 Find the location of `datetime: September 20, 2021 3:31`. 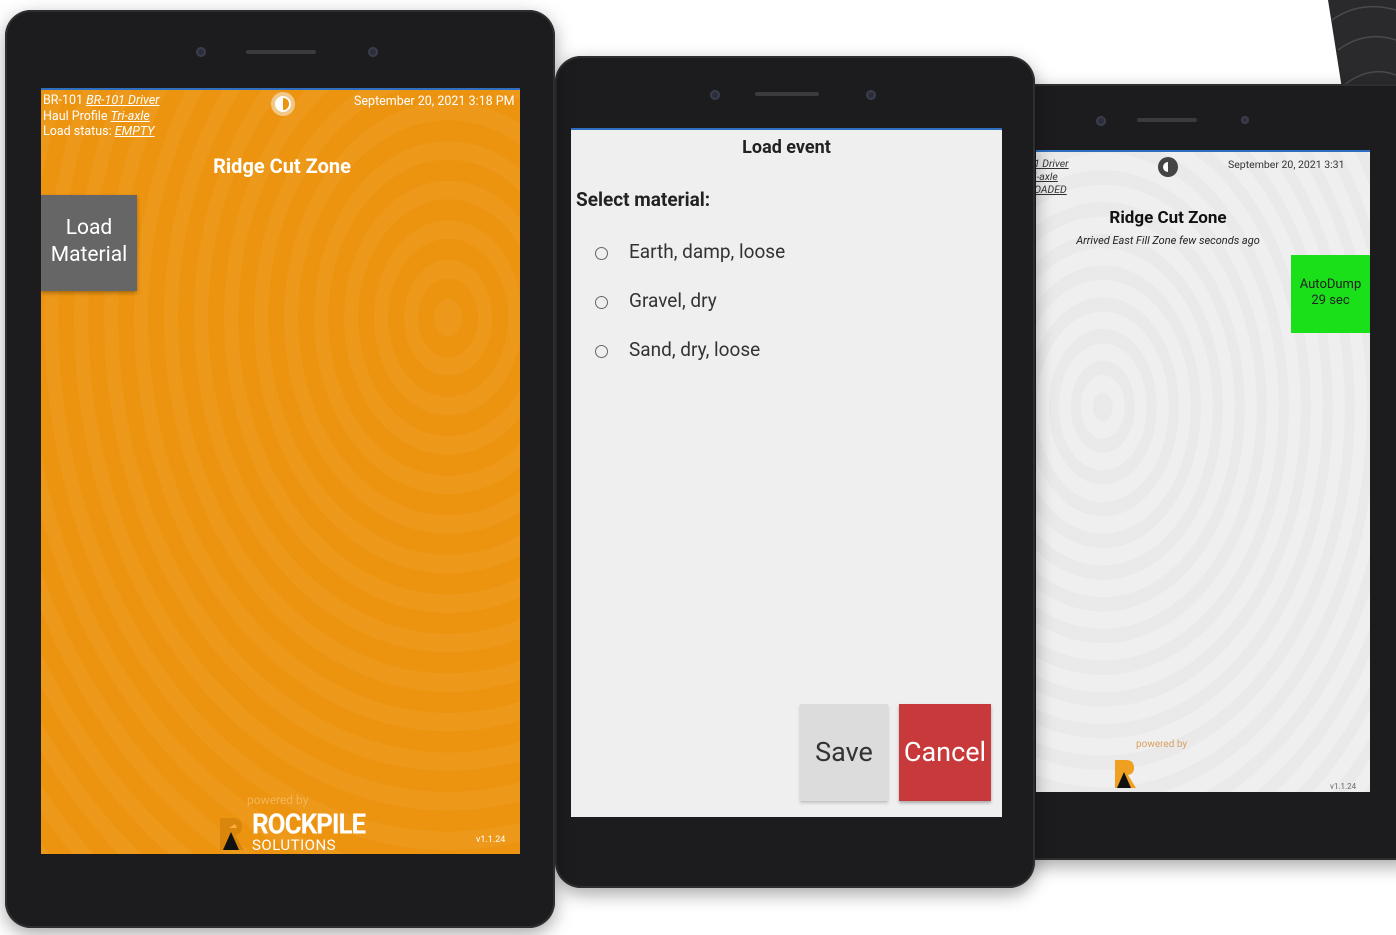

datetime: September 20, 2021 3:31 is located at coordinates (1286, 164).